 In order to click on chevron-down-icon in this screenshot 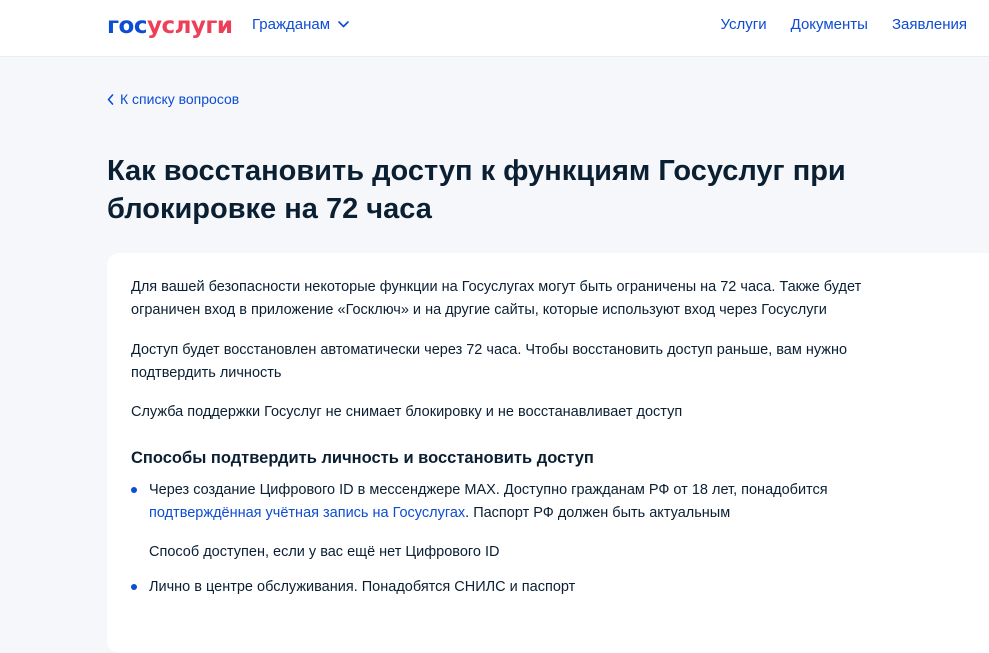, I will do `click(343, 24)`.